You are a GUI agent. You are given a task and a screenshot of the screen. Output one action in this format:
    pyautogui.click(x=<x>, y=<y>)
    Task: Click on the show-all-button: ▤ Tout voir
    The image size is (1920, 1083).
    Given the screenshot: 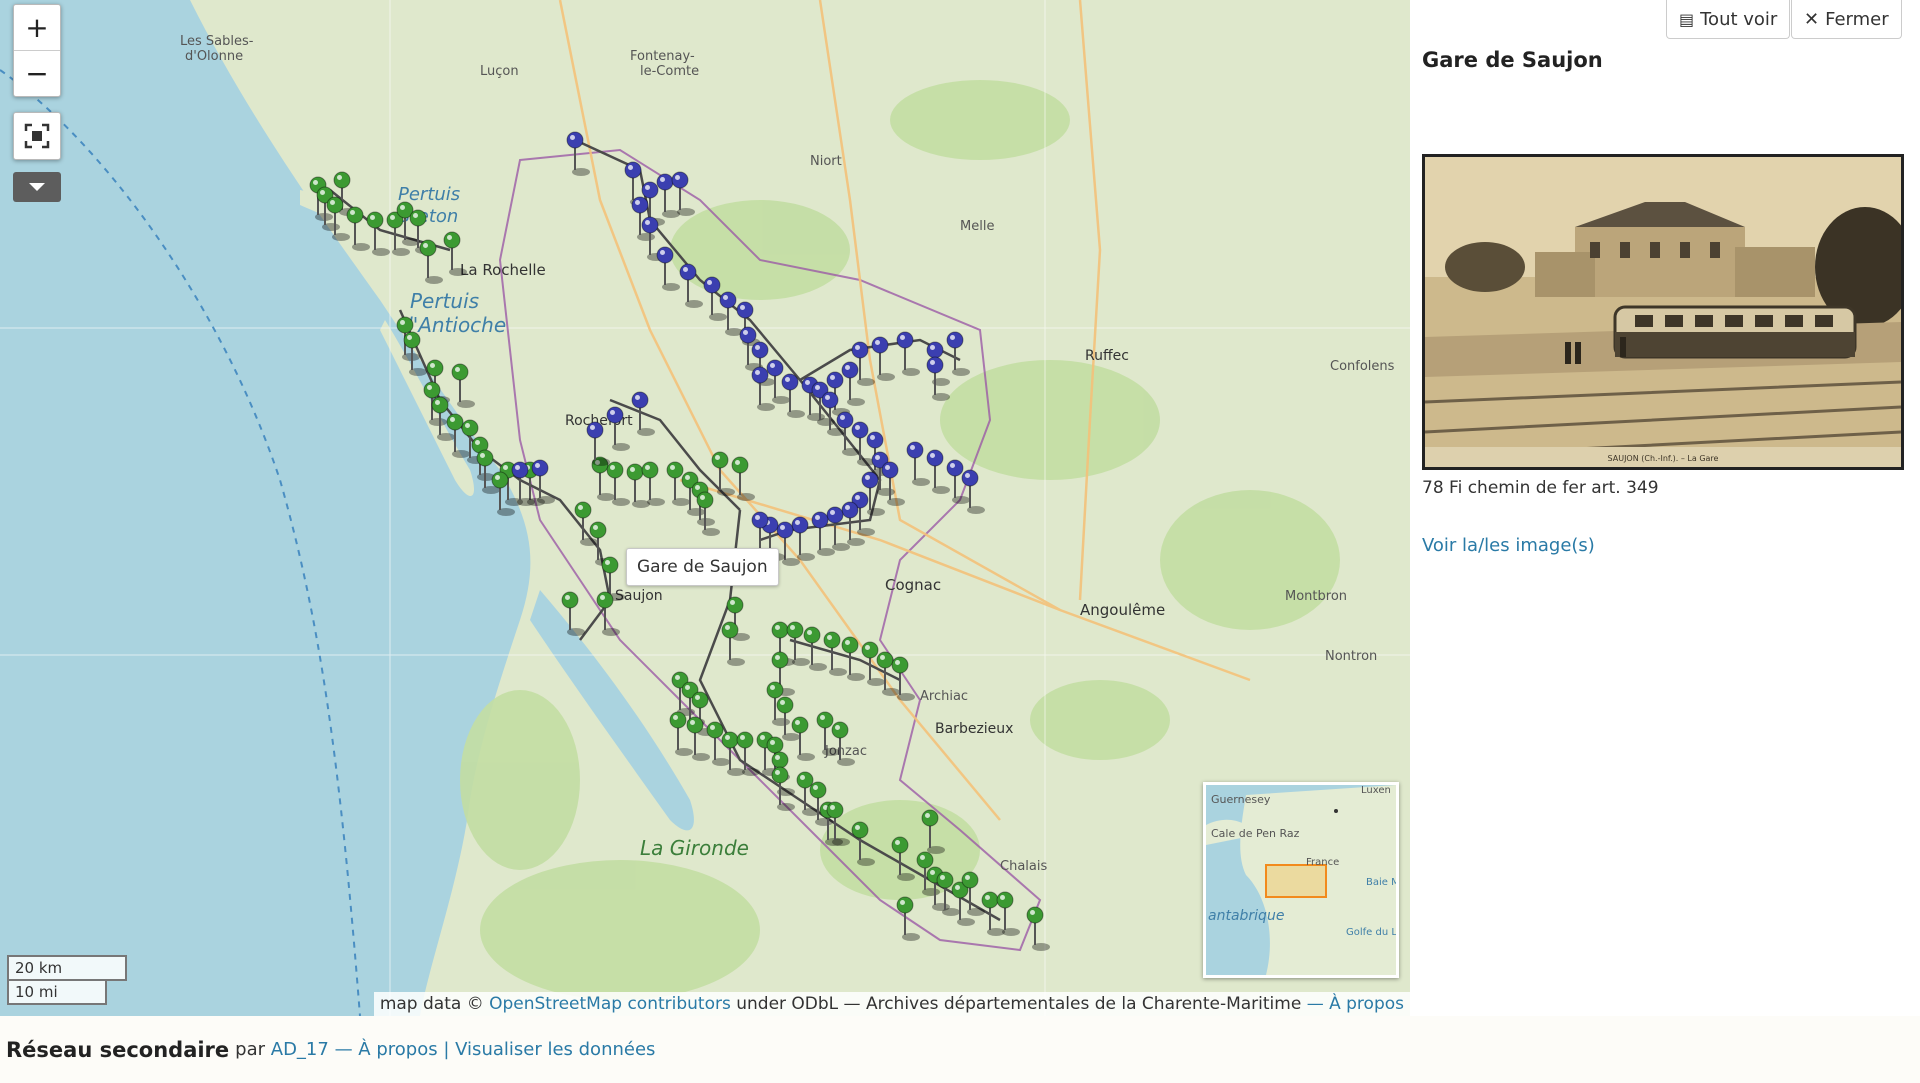 What is the action you would take?
    pyautogui.click(x=1728, y=19)
    